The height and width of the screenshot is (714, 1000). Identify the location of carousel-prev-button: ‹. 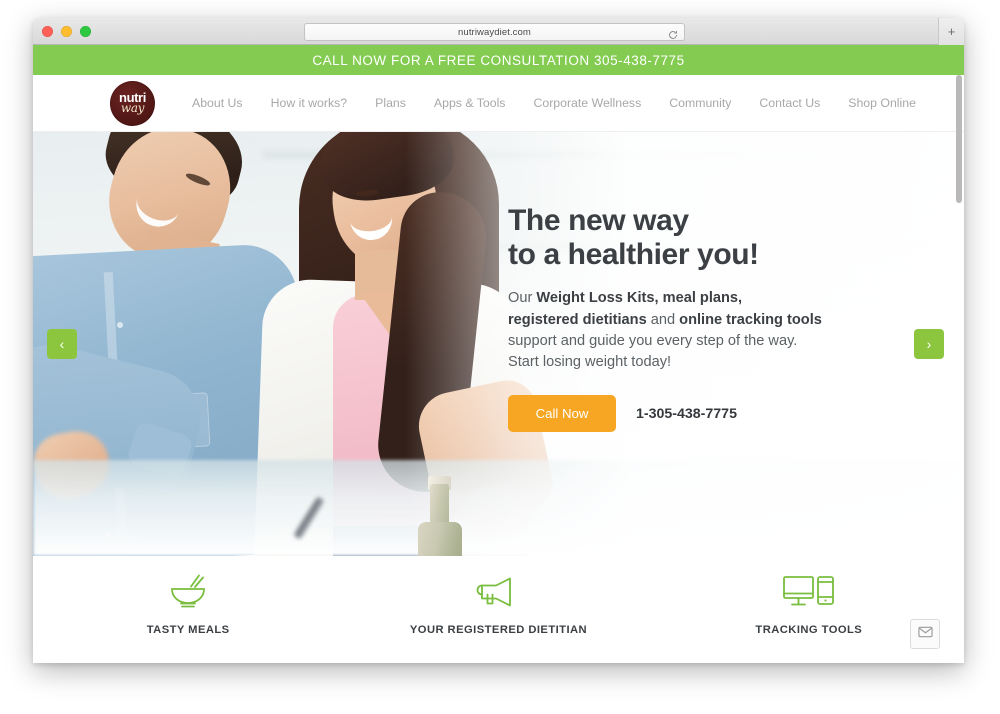
(62, 344).